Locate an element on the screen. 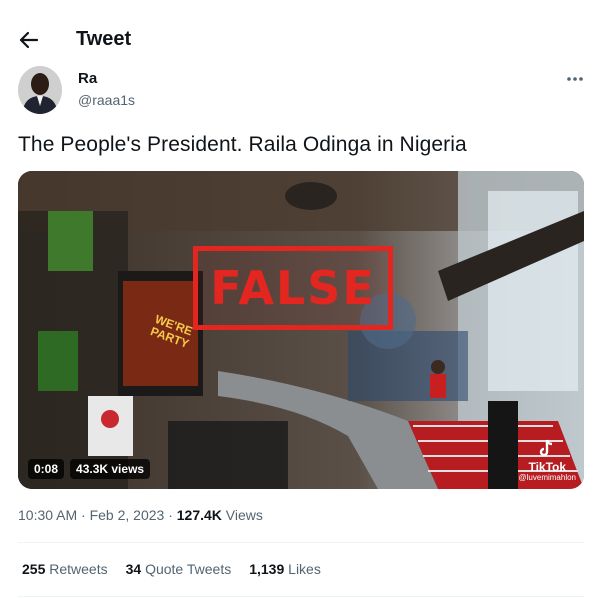 This screenshot has width=607, height=598. tiktok-watermark: TikTok @luvemimahlon is located at coordinates (547, 460).